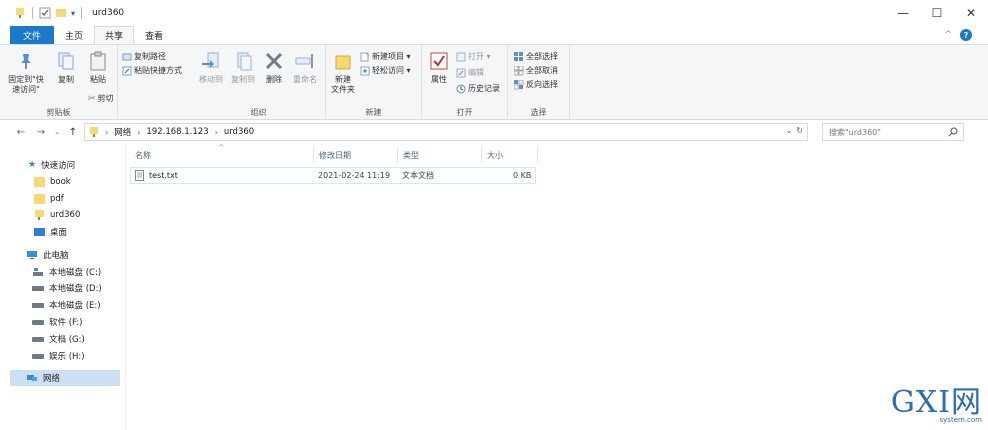 This screenshot has height=430, width=988. Describe the element at coordinates (374, 82) in the screenshot. I see `new-group: 新建 文件夹 新建项目 ▾ 轻松访问 ▾ 新建` at that location.